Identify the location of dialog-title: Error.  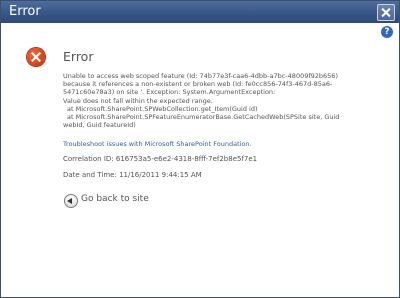
(25, 11).